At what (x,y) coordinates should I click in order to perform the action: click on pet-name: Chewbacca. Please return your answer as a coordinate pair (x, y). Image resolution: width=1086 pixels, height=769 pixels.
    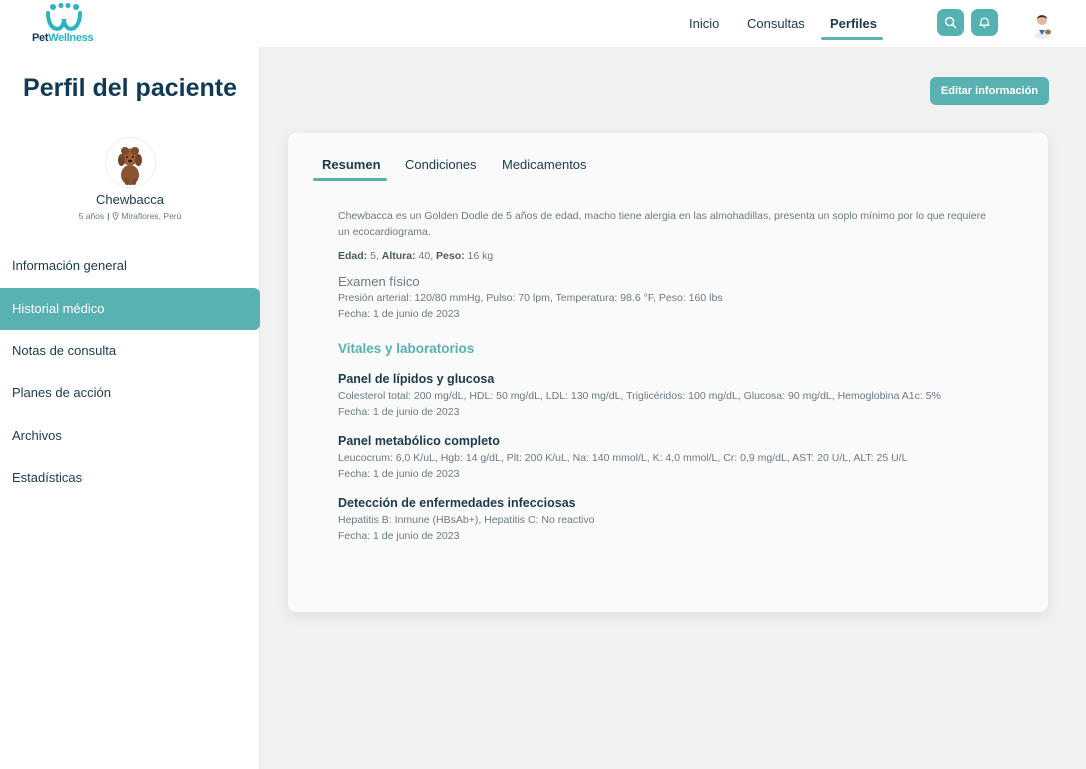
    Looking at the image, I should click on (130, 199).